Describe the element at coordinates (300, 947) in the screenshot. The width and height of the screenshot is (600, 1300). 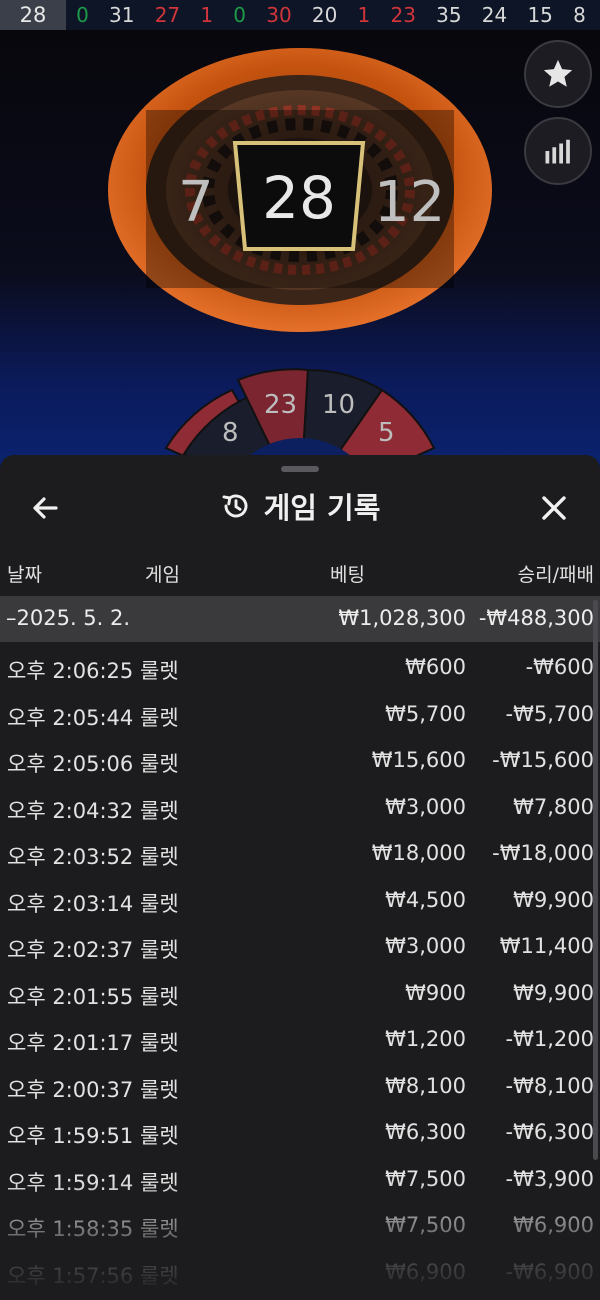
I see `history-row: 오후 2:02:37 룰렛 ₩3,000 ₩11,400` at that location.